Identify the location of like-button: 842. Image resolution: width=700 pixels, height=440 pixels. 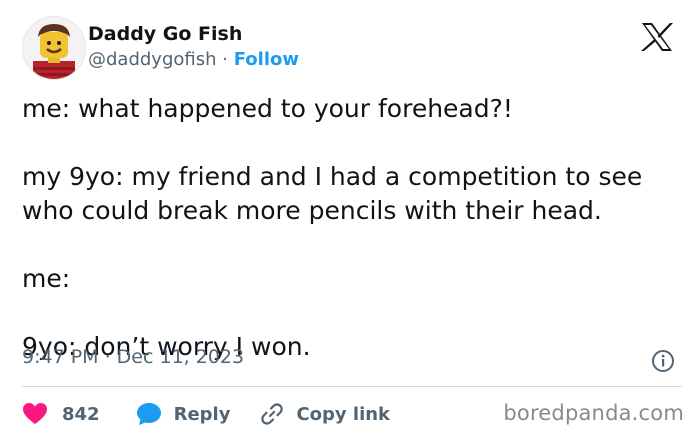
(61, 414).